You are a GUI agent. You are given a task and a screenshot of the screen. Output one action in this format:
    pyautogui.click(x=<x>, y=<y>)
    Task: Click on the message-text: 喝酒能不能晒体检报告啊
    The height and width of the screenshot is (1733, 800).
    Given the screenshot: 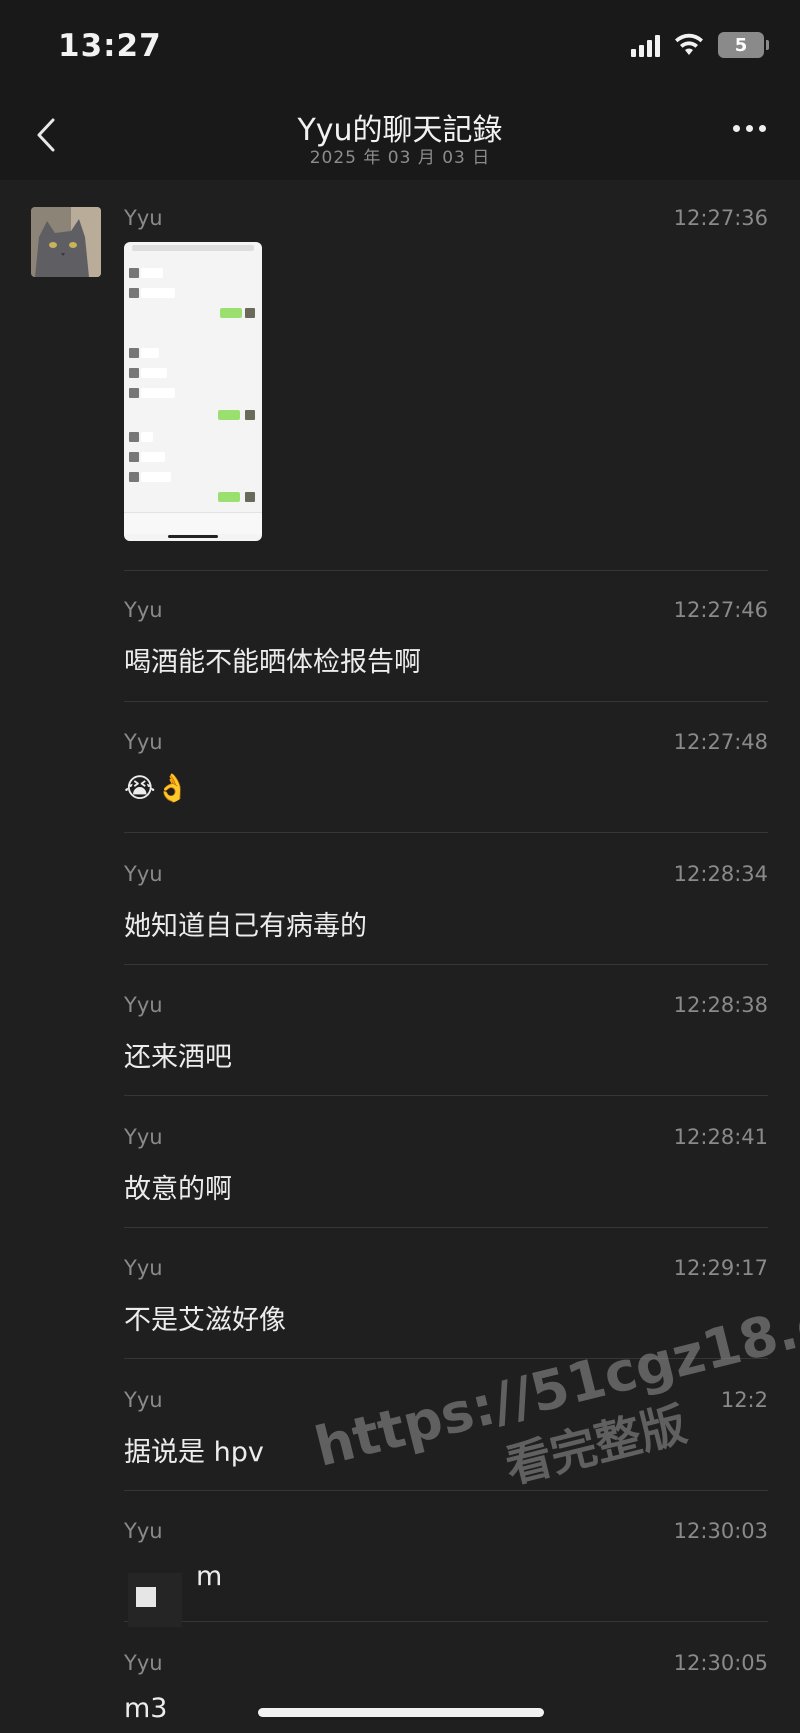 What is the action you would take?
    pyautogui.click(x=272, y=662)
    